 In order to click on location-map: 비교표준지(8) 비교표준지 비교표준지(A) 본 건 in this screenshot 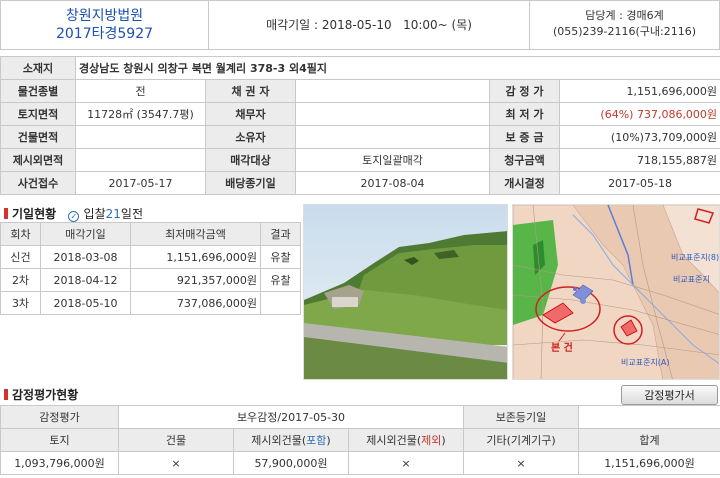, I will do `click(616, 292)`.